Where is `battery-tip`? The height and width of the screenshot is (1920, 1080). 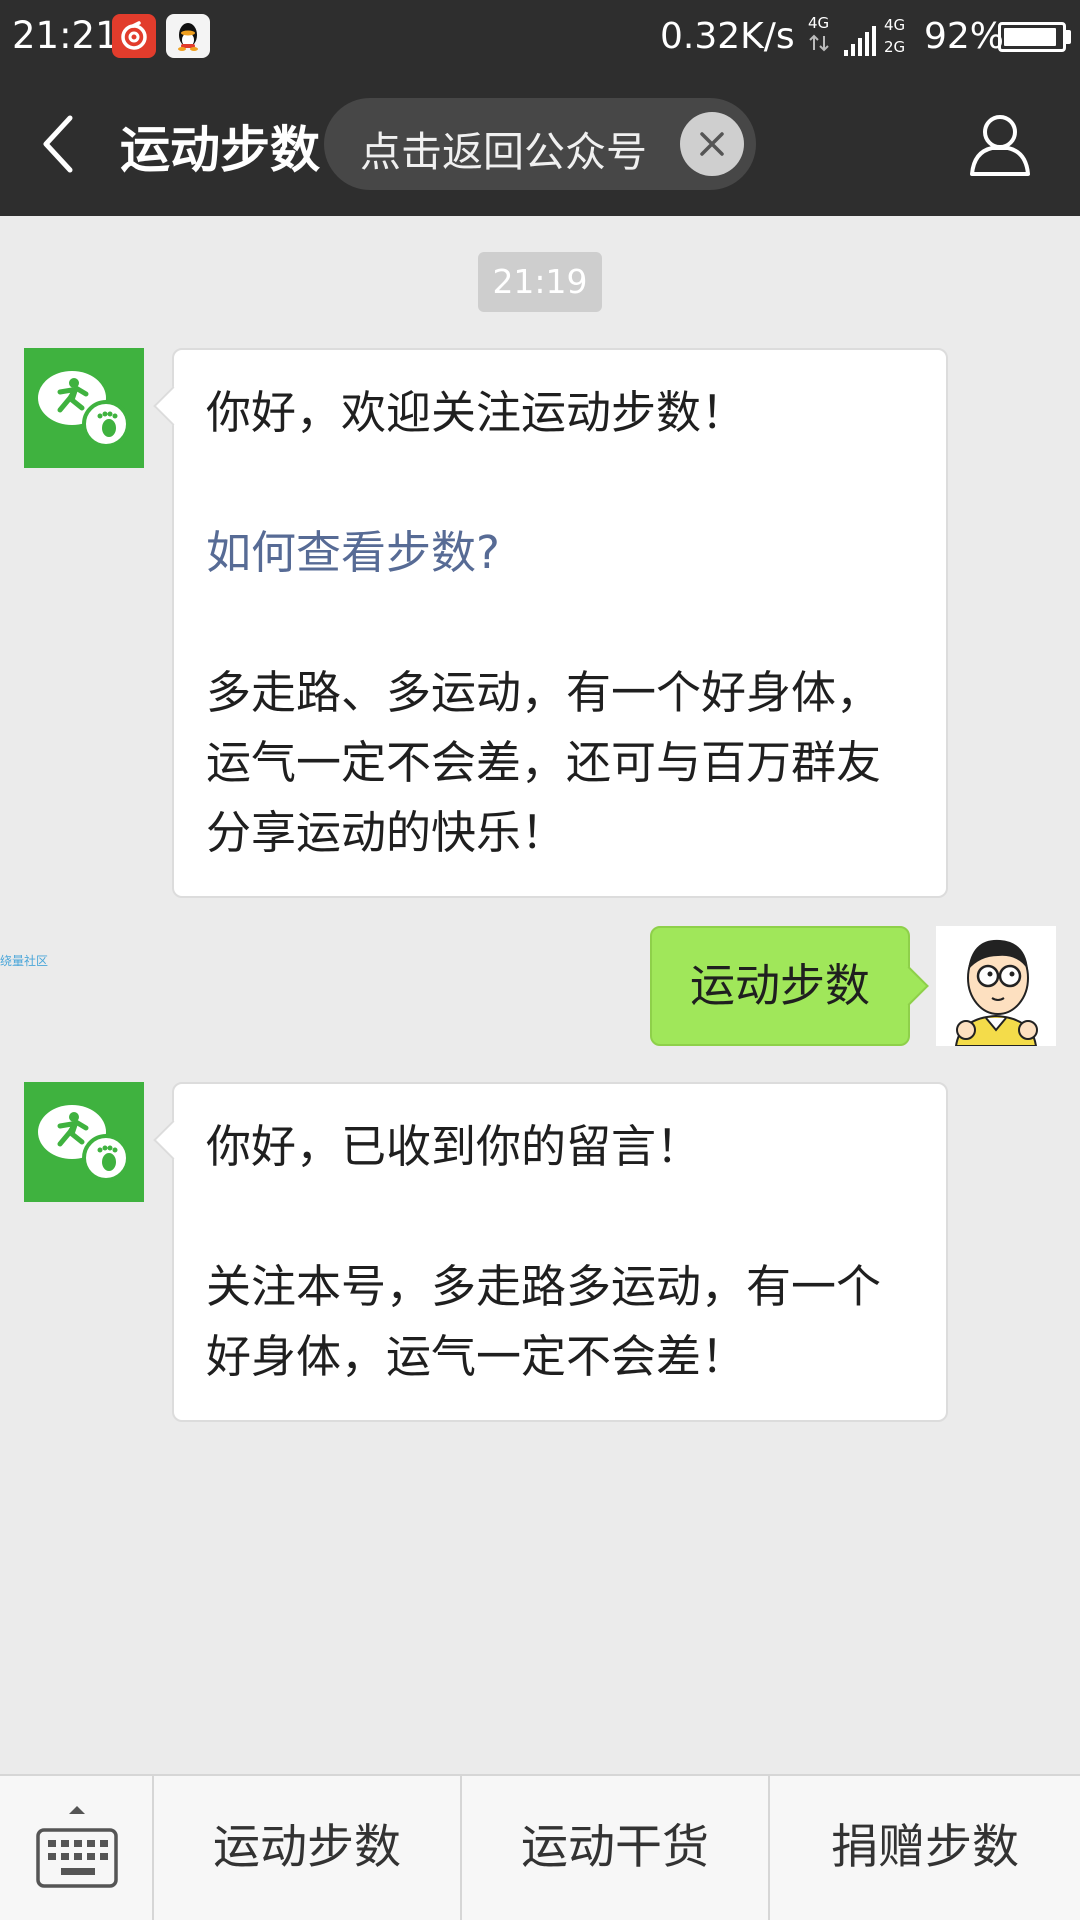
battery-tip is located at coordinates (1068, 37).